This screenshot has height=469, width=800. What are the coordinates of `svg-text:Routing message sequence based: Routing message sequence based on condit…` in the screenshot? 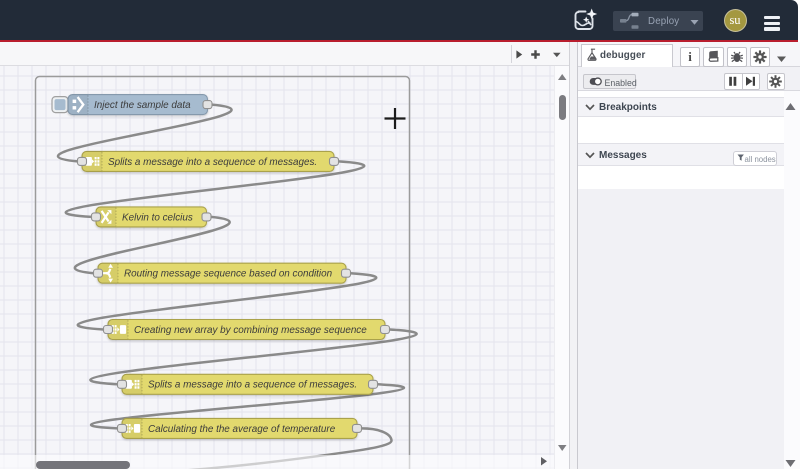 It's located at (228, 274).